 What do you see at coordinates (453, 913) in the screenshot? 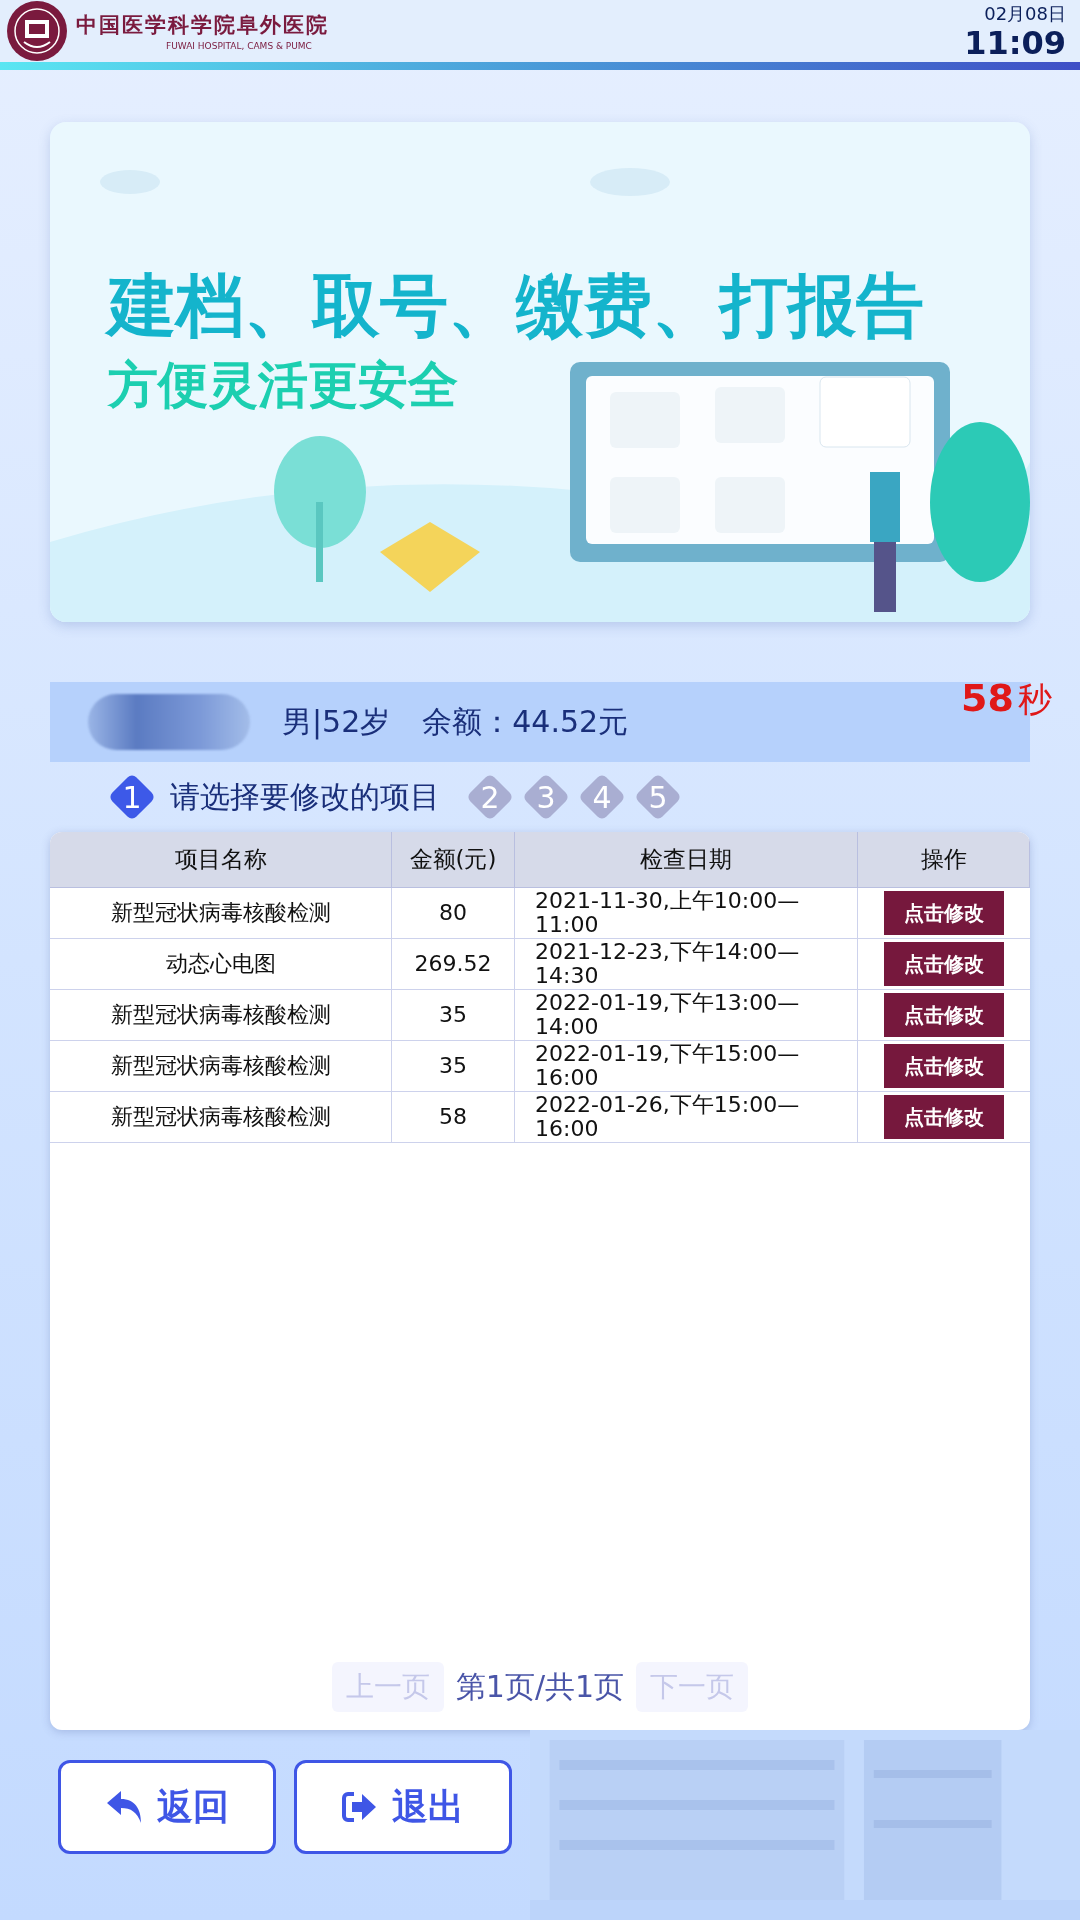
I see `table-cell: 80` at bounding box center [453, 913].